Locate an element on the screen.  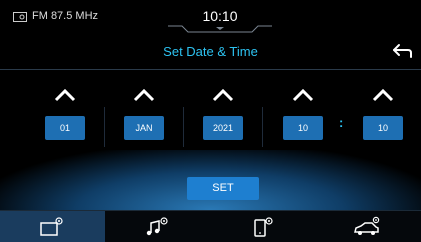
day-up-chevron-icon is located at coordinates (65, 95).